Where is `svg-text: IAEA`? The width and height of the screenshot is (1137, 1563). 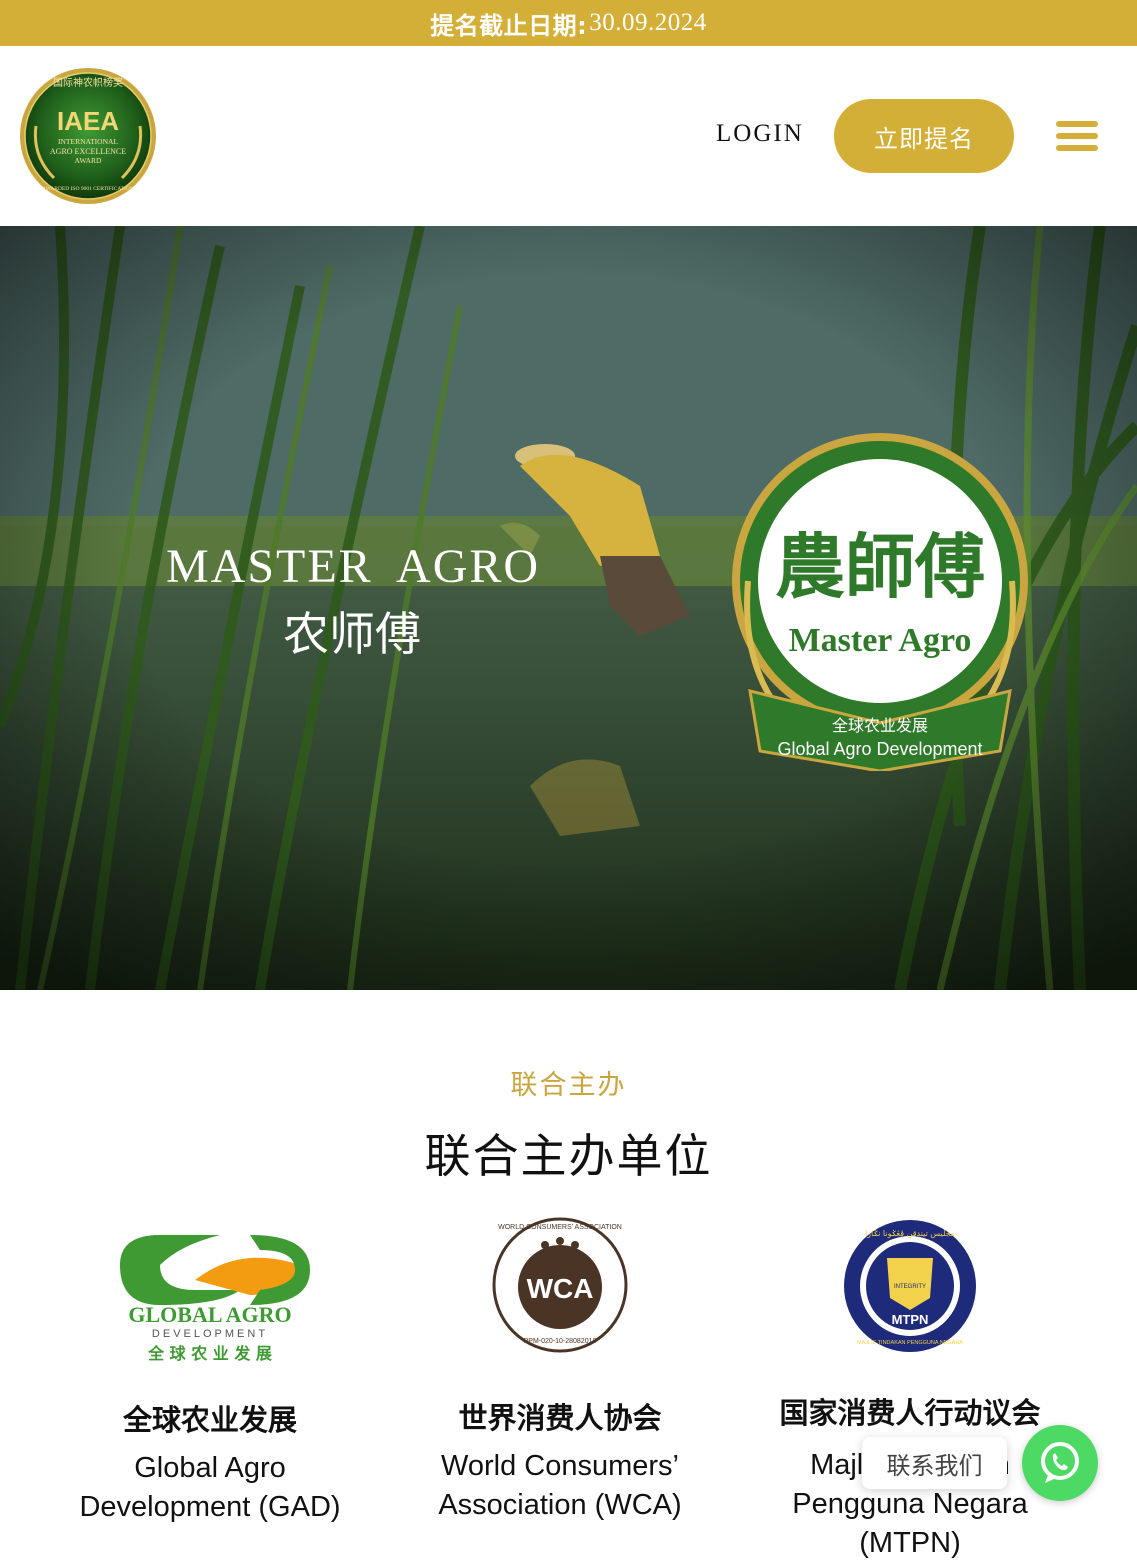 svg-text: IAEA is located at coordinates (88, 121).